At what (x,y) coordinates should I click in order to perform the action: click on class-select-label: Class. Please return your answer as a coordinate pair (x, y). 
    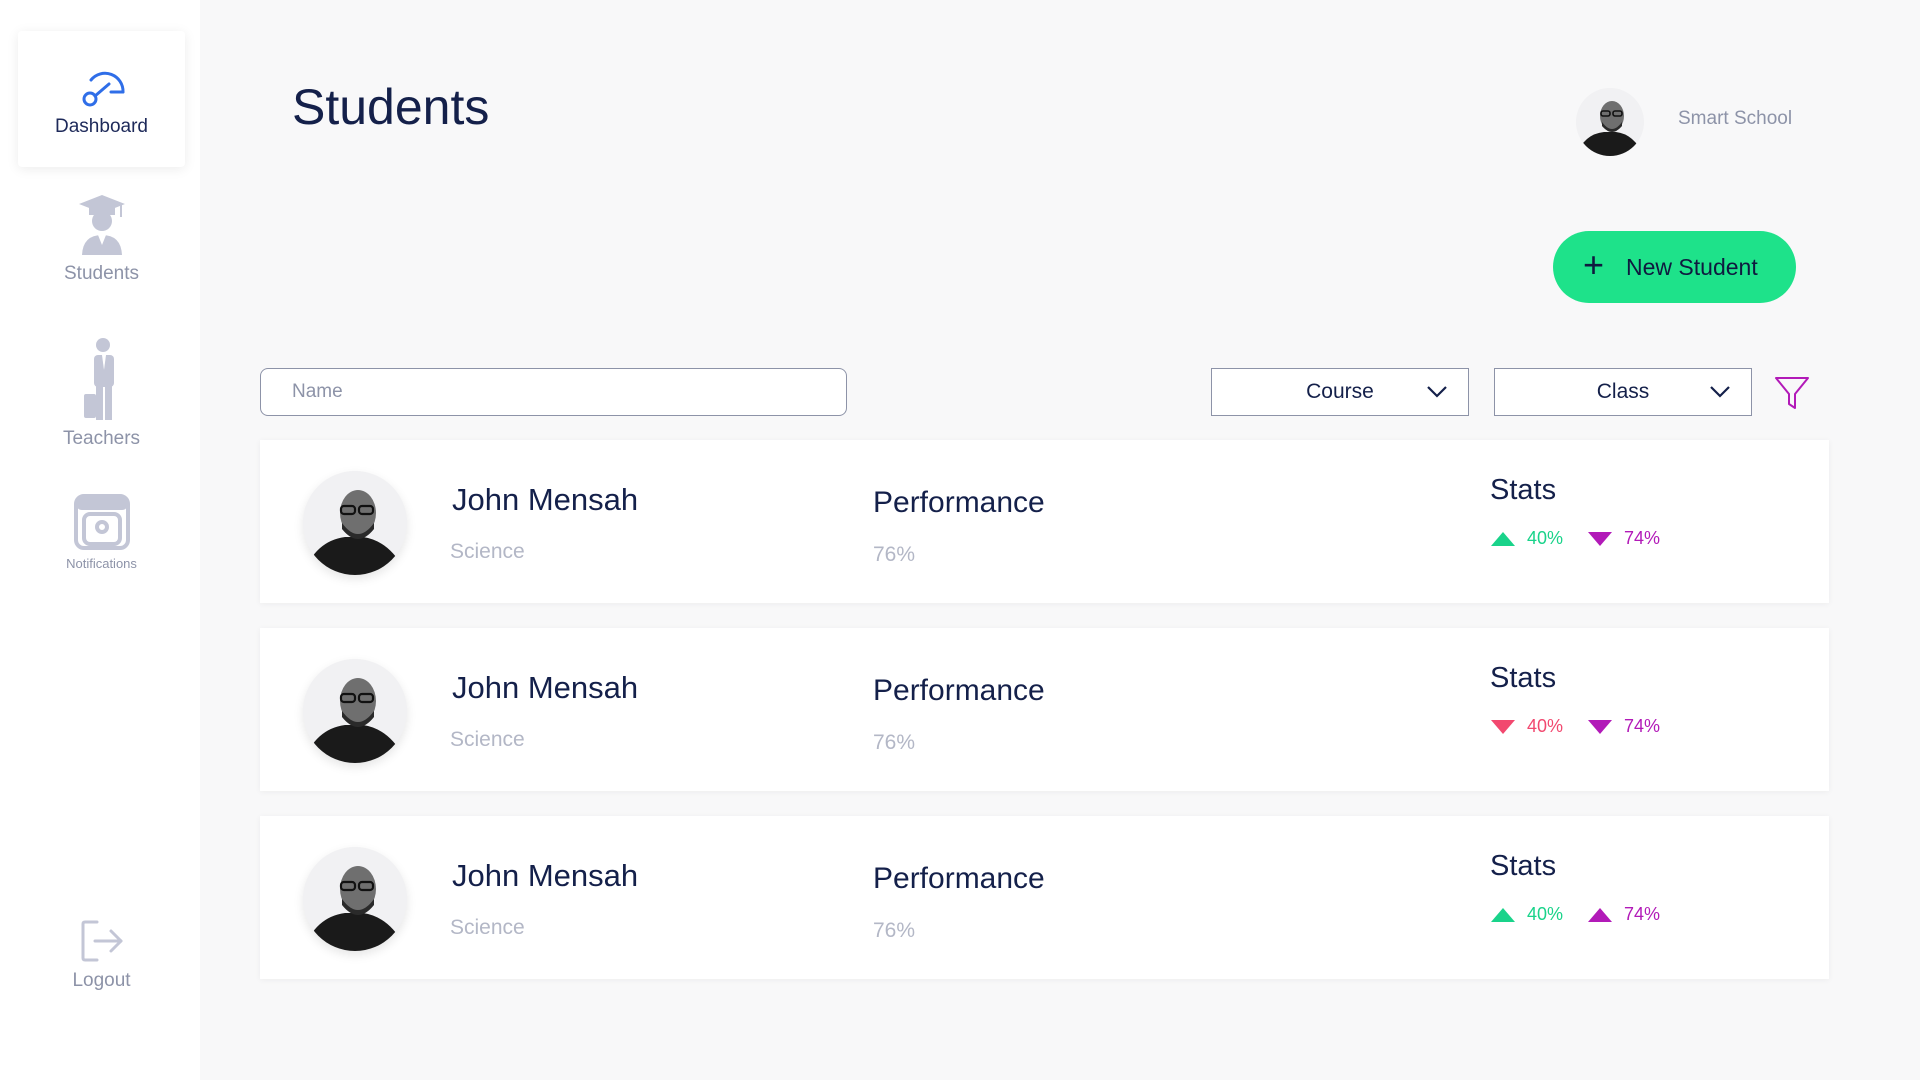
    Looking at the image, I should click on (1623, 391).